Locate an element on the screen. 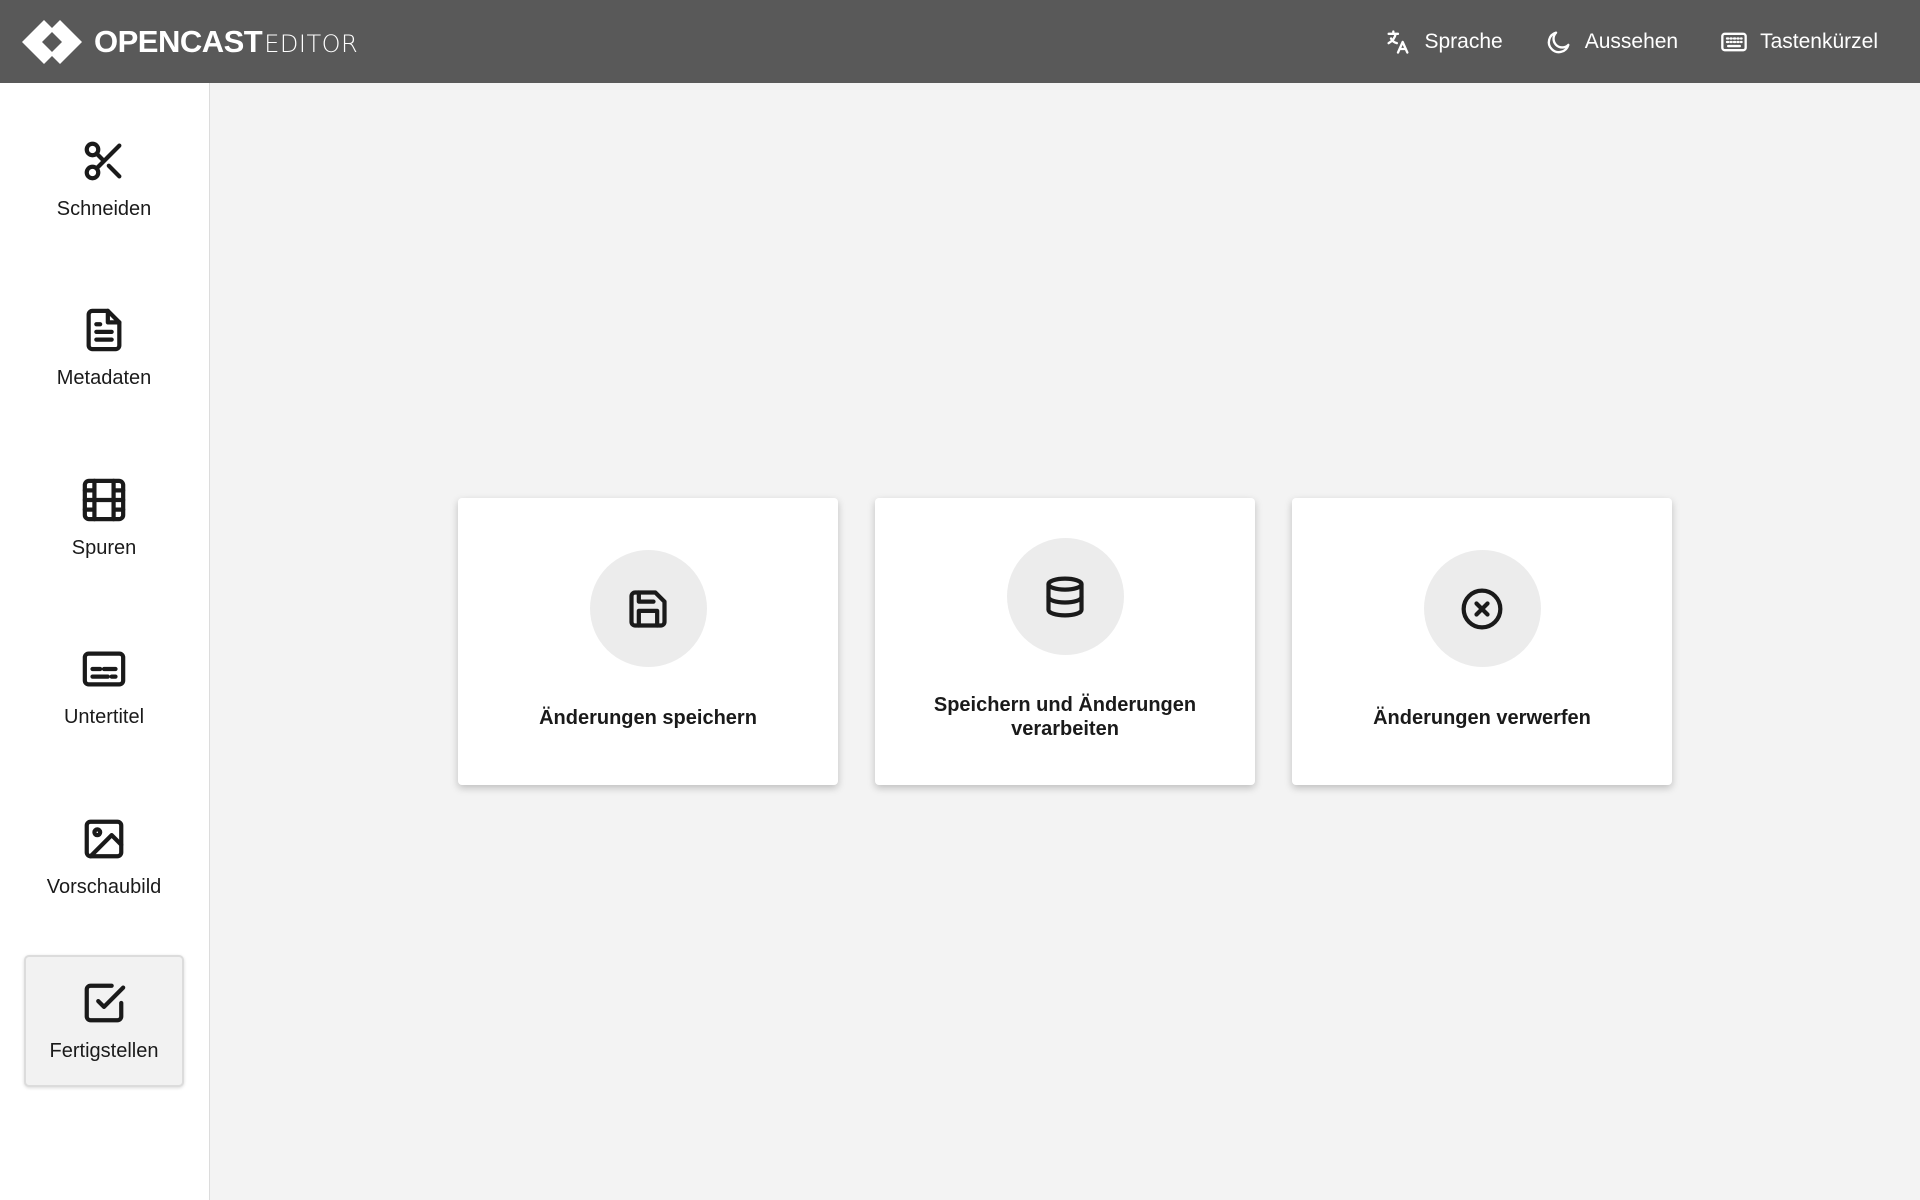 The height and width of the screenshot is (1200, 1920). sidebar-item-label: Spuren is located at coordinates (104, 547).